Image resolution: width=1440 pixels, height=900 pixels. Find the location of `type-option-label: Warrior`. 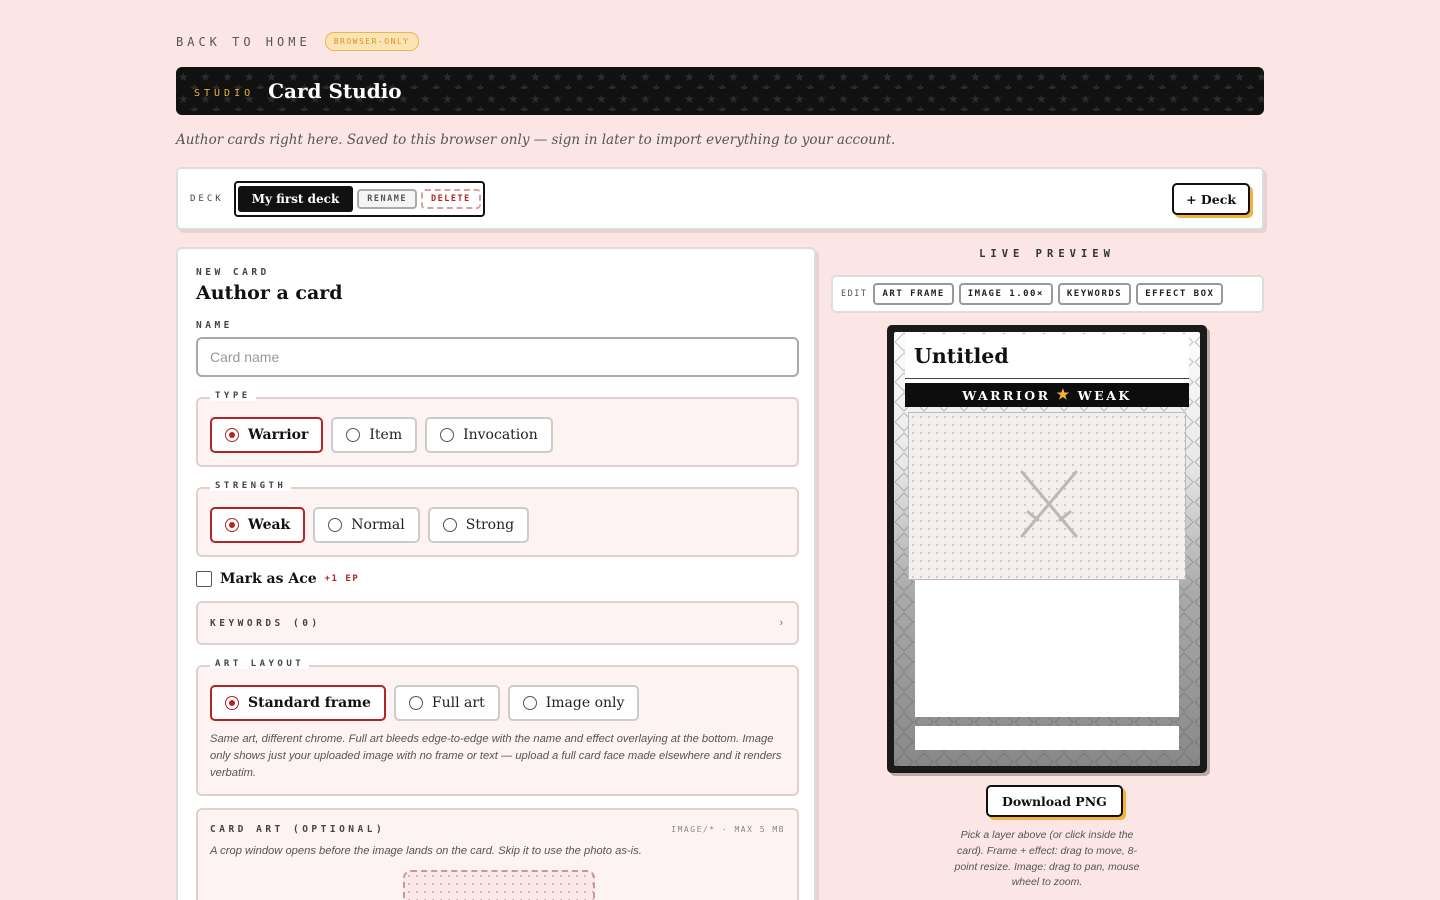

type-option-label: Warrior is located at coordinates (278, 435).